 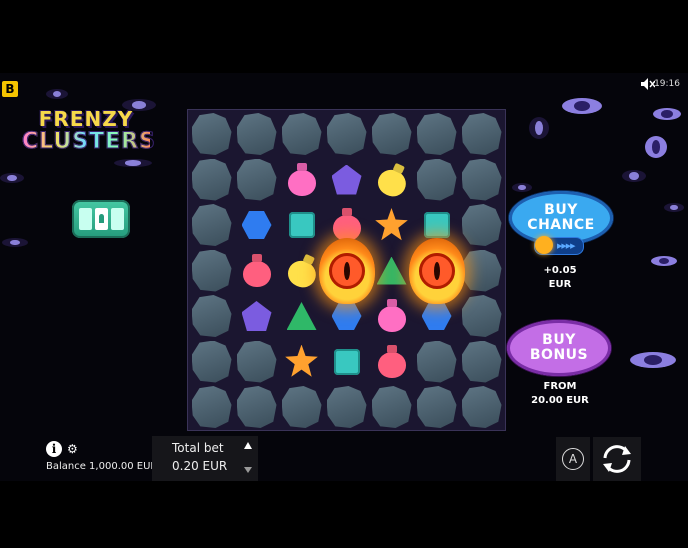 I want to click on toggle-arrows-icon: ▶▶▶▶, so click(x=566, y=246).